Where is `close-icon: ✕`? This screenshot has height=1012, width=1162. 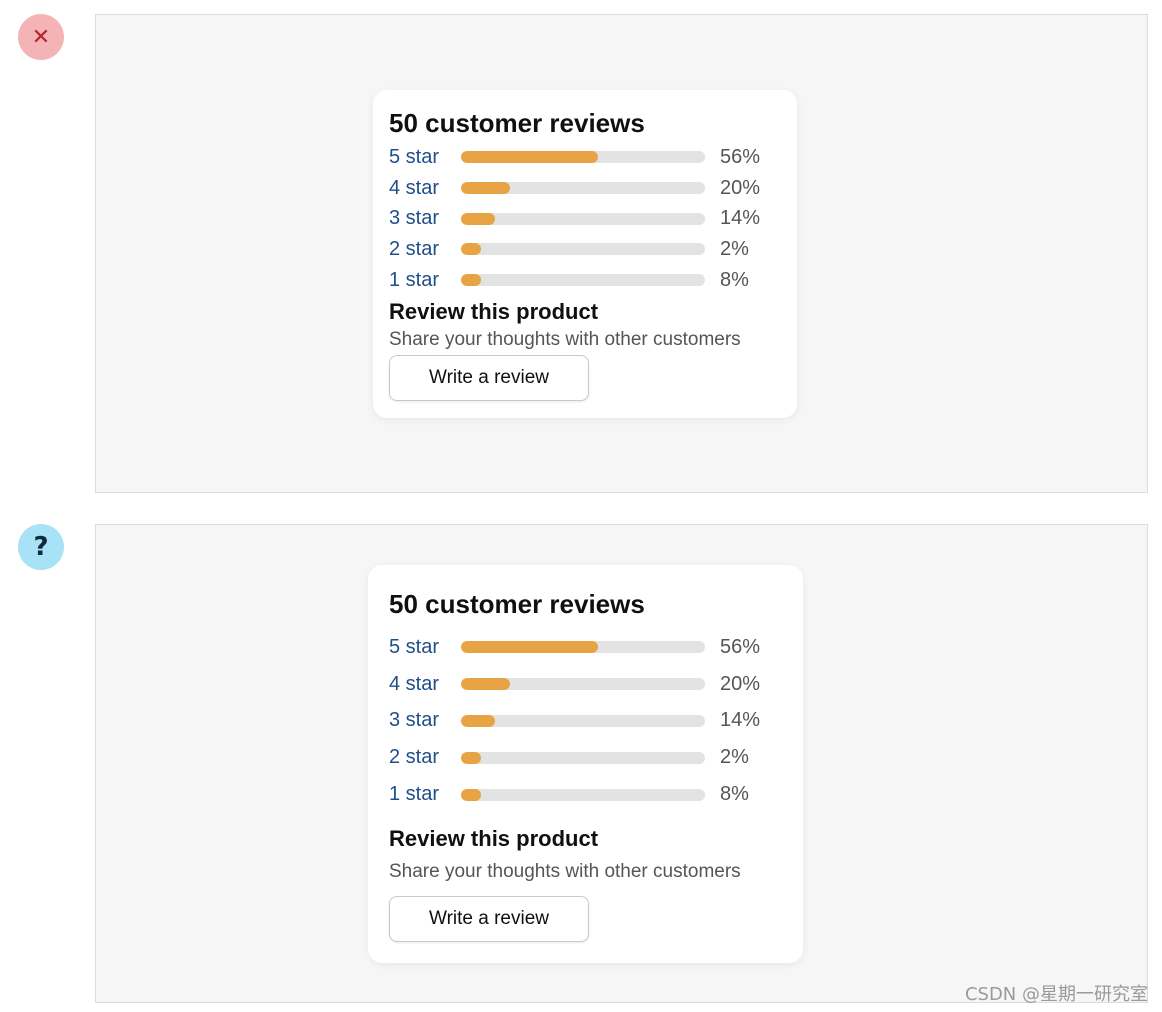 close-icon: ✕ is located at coordinates (41, 37).